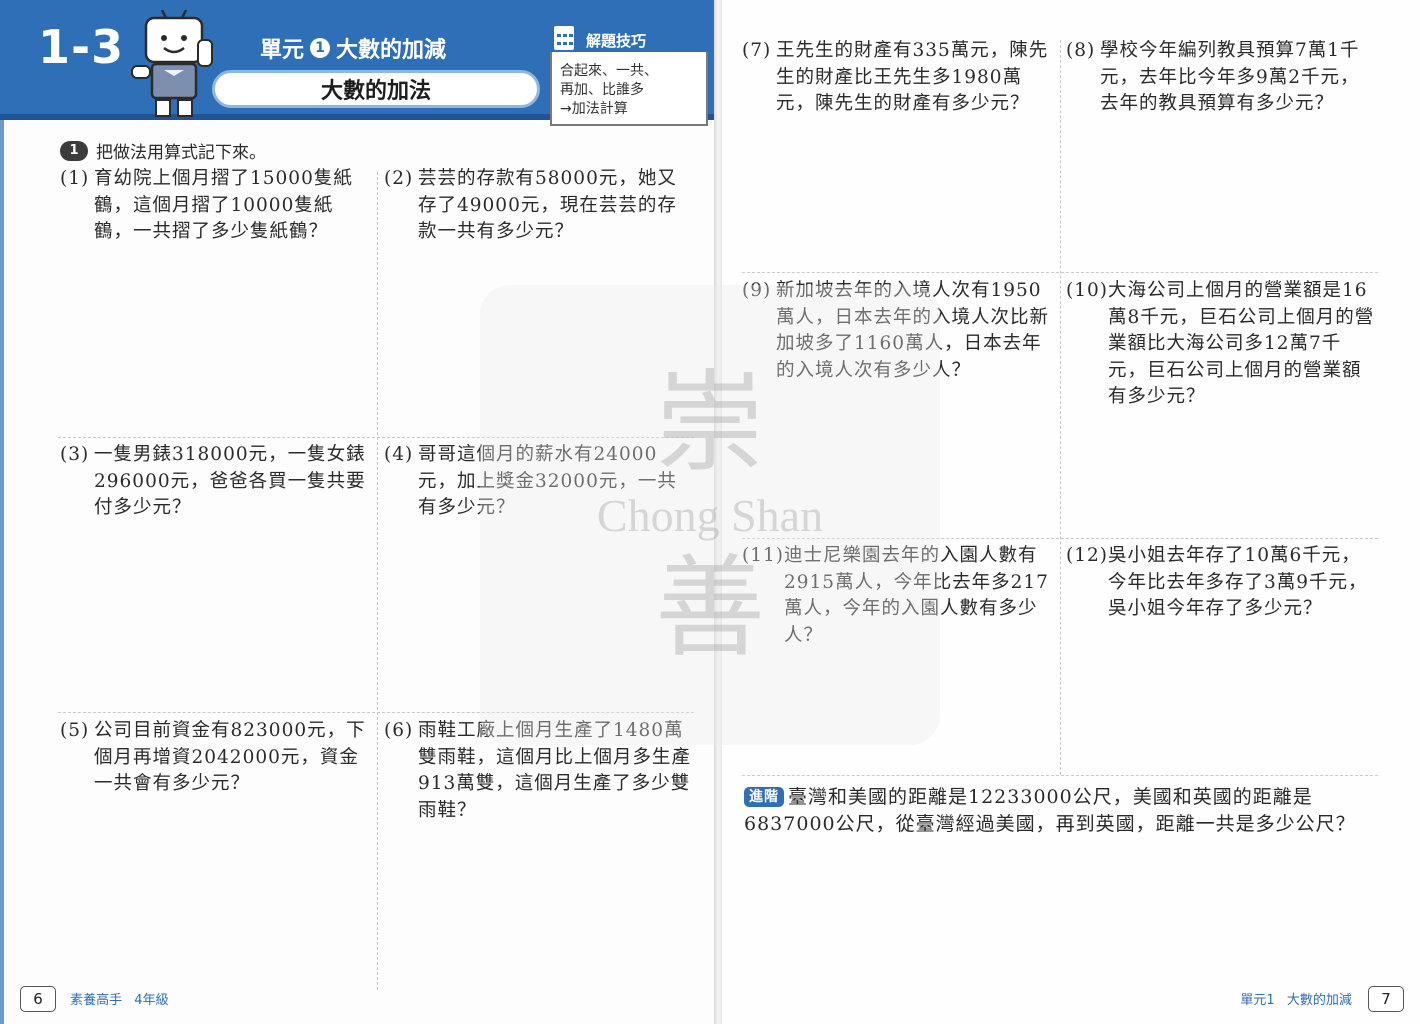 The width and height of the screenshot is (1420, 1024). What do you see at coordinates (399, 730) in the screenshot?
I see `problem-number: (6)` at bounding box center [399, 730].